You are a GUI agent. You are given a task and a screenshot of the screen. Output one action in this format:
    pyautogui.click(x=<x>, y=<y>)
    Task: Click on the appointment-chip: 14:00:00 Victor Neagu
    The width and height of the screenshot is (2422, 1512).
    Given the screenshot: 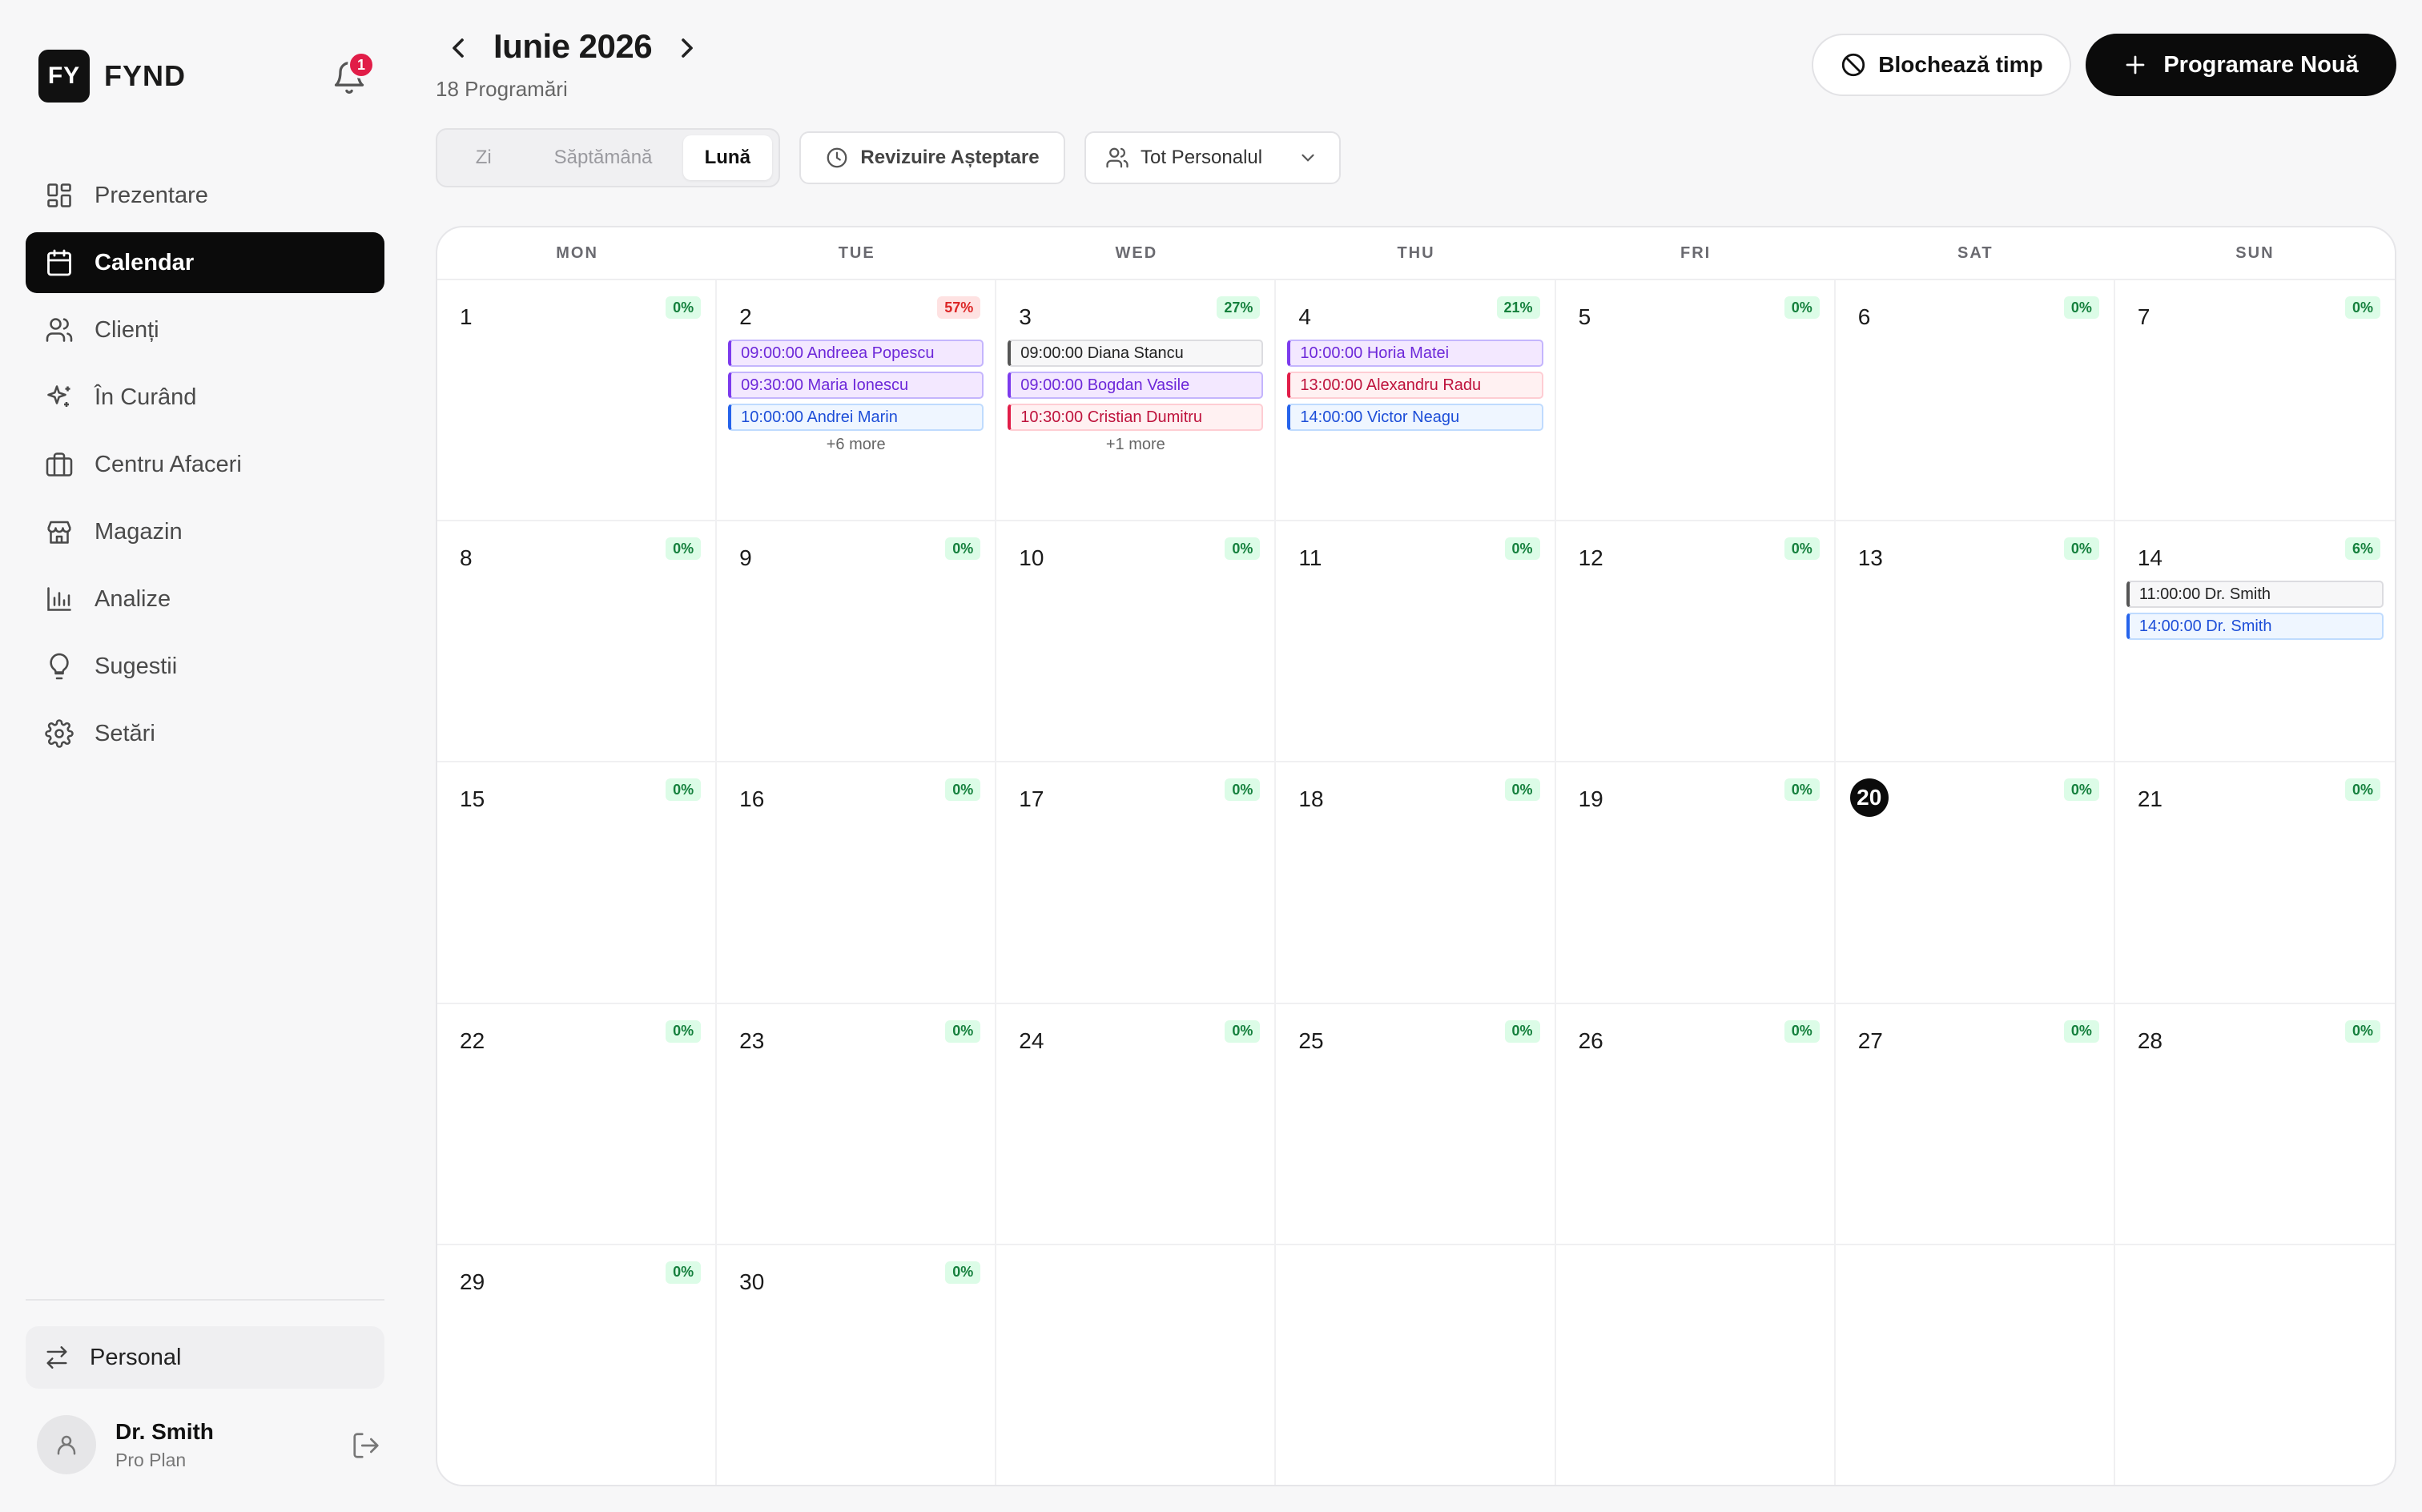 What is the action you would take?
    pyautogui.click(x=1415, y=417)
    